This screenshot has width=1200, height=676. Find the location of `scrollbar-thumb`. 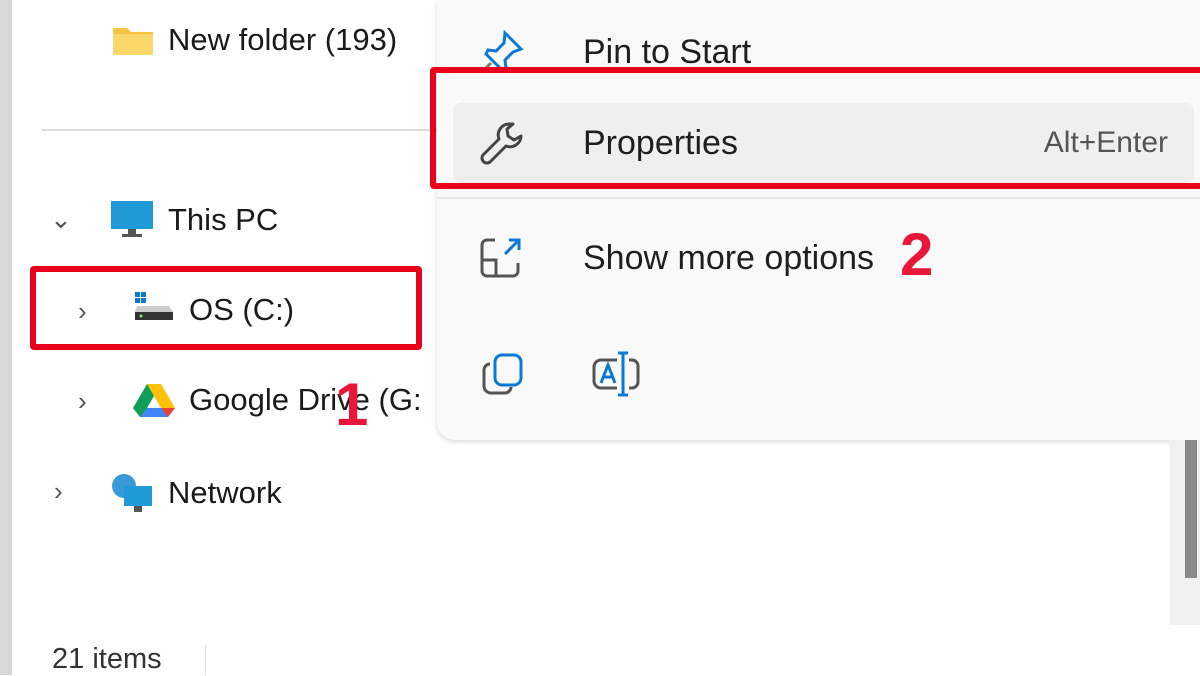

scrollbar-thumb is located at coordinates (1191, 509).